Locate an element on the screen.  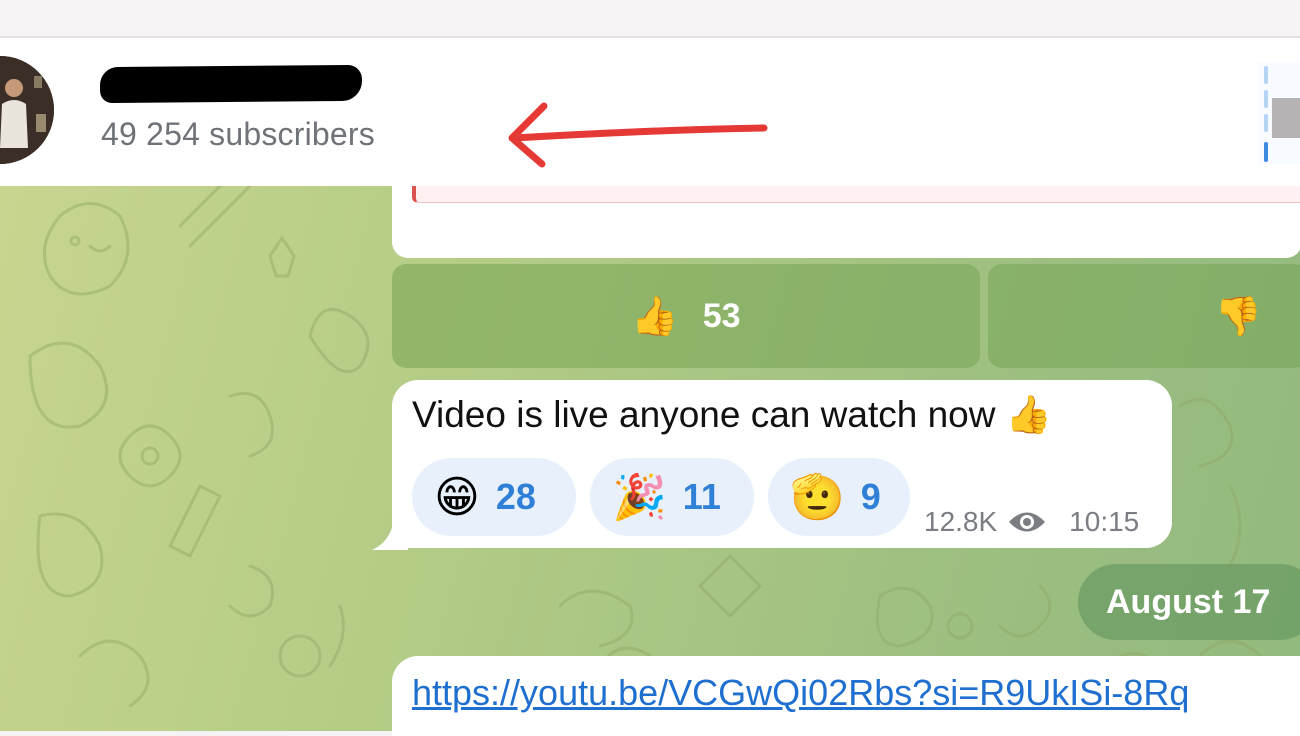
inline-button-thumbs-up: 👍 53 is located at coordinates (686, 316).